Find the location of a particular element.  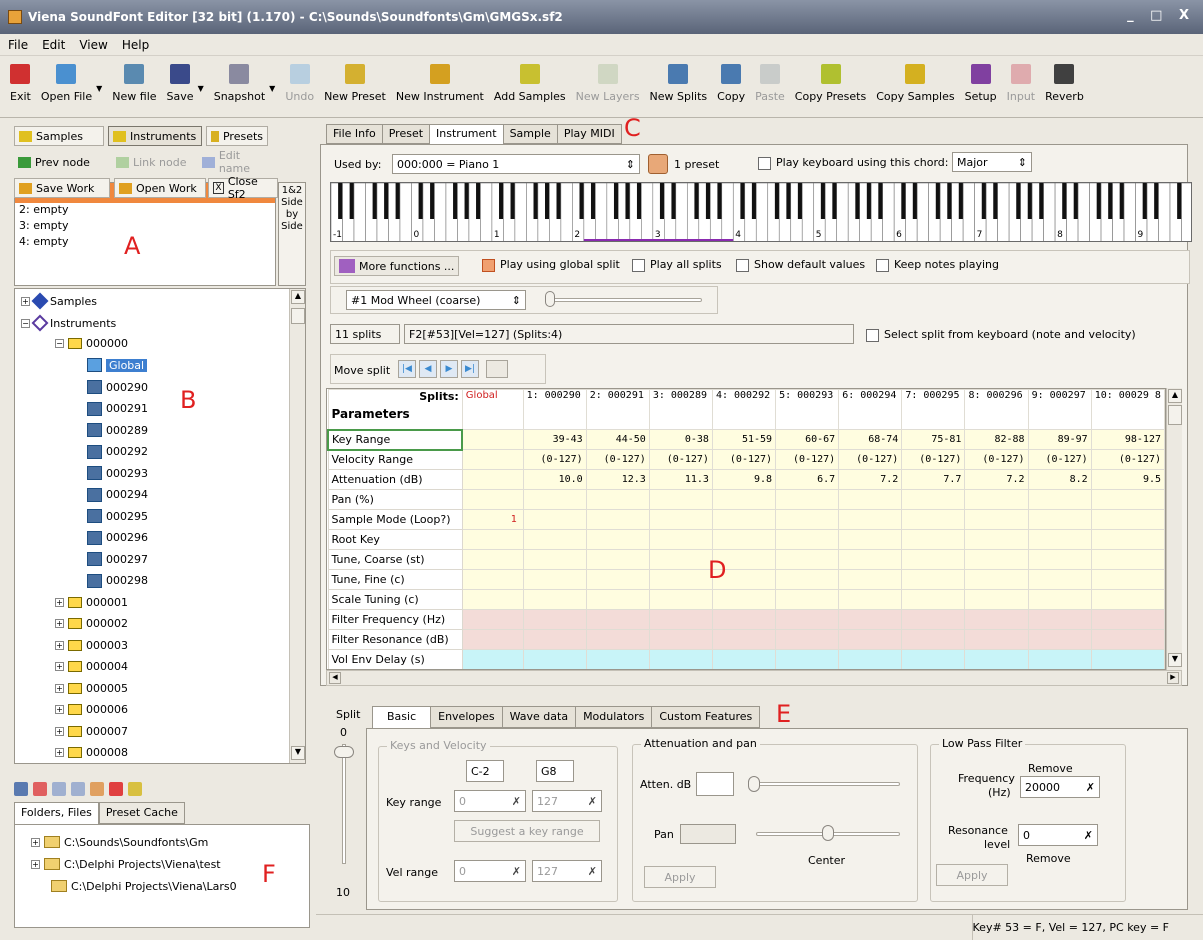

tab-basic: Basic is located at coordinates (402, 717).